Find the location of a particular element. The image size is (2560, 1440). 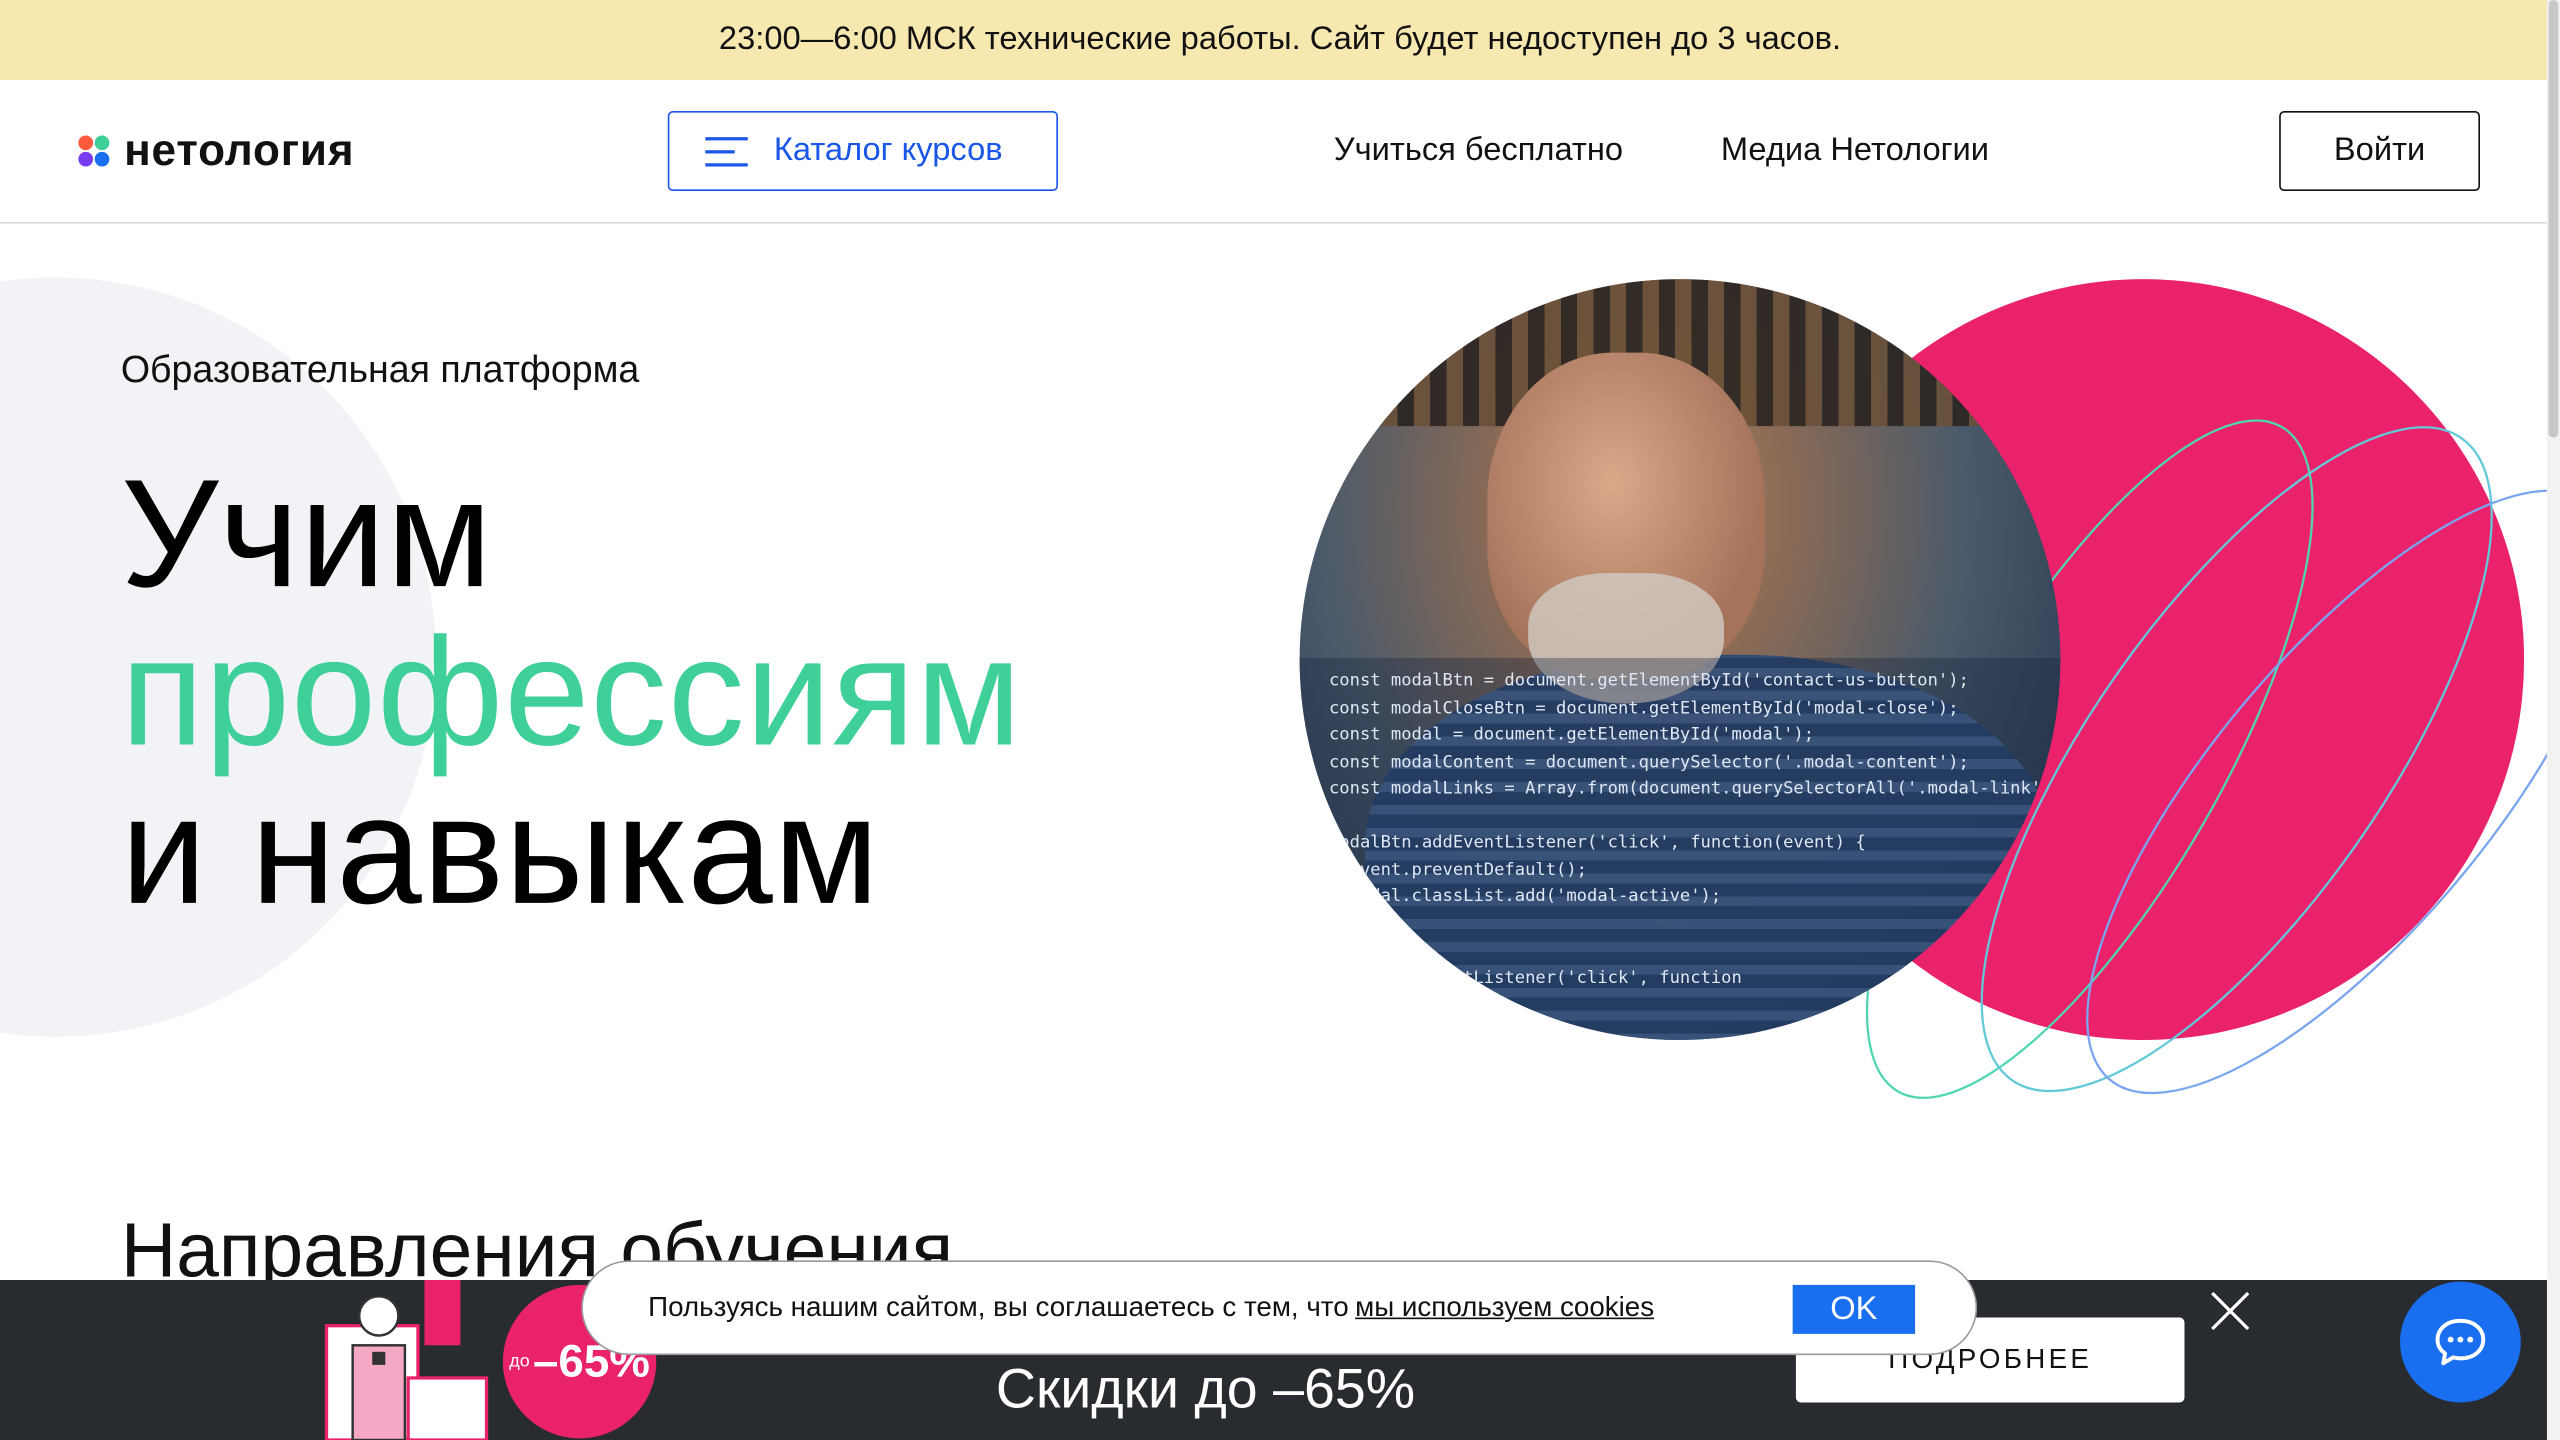

chat-bubble-icon is located at coordinates (2460, 1342).